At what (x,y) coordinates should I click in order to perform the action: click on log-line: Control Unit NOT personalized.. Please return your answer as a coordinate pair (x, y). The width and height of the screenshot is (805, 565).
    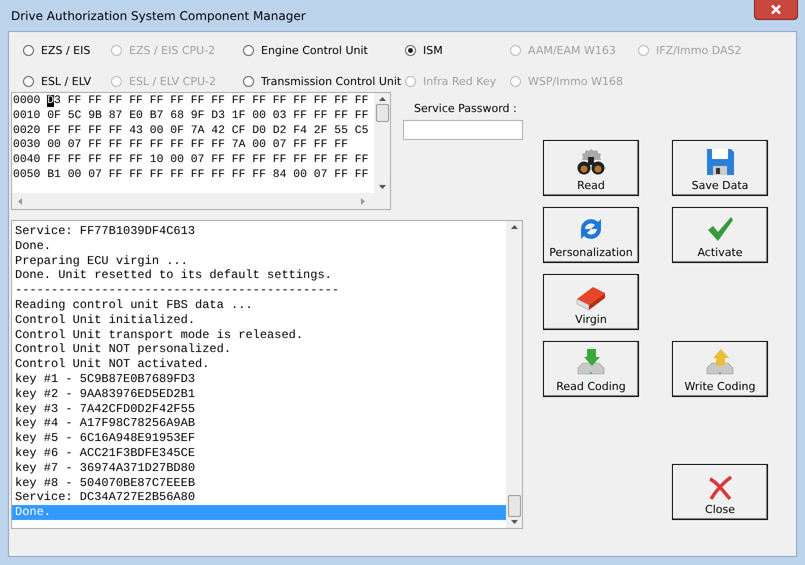
    Looking at the image, I should click on (123, 350).